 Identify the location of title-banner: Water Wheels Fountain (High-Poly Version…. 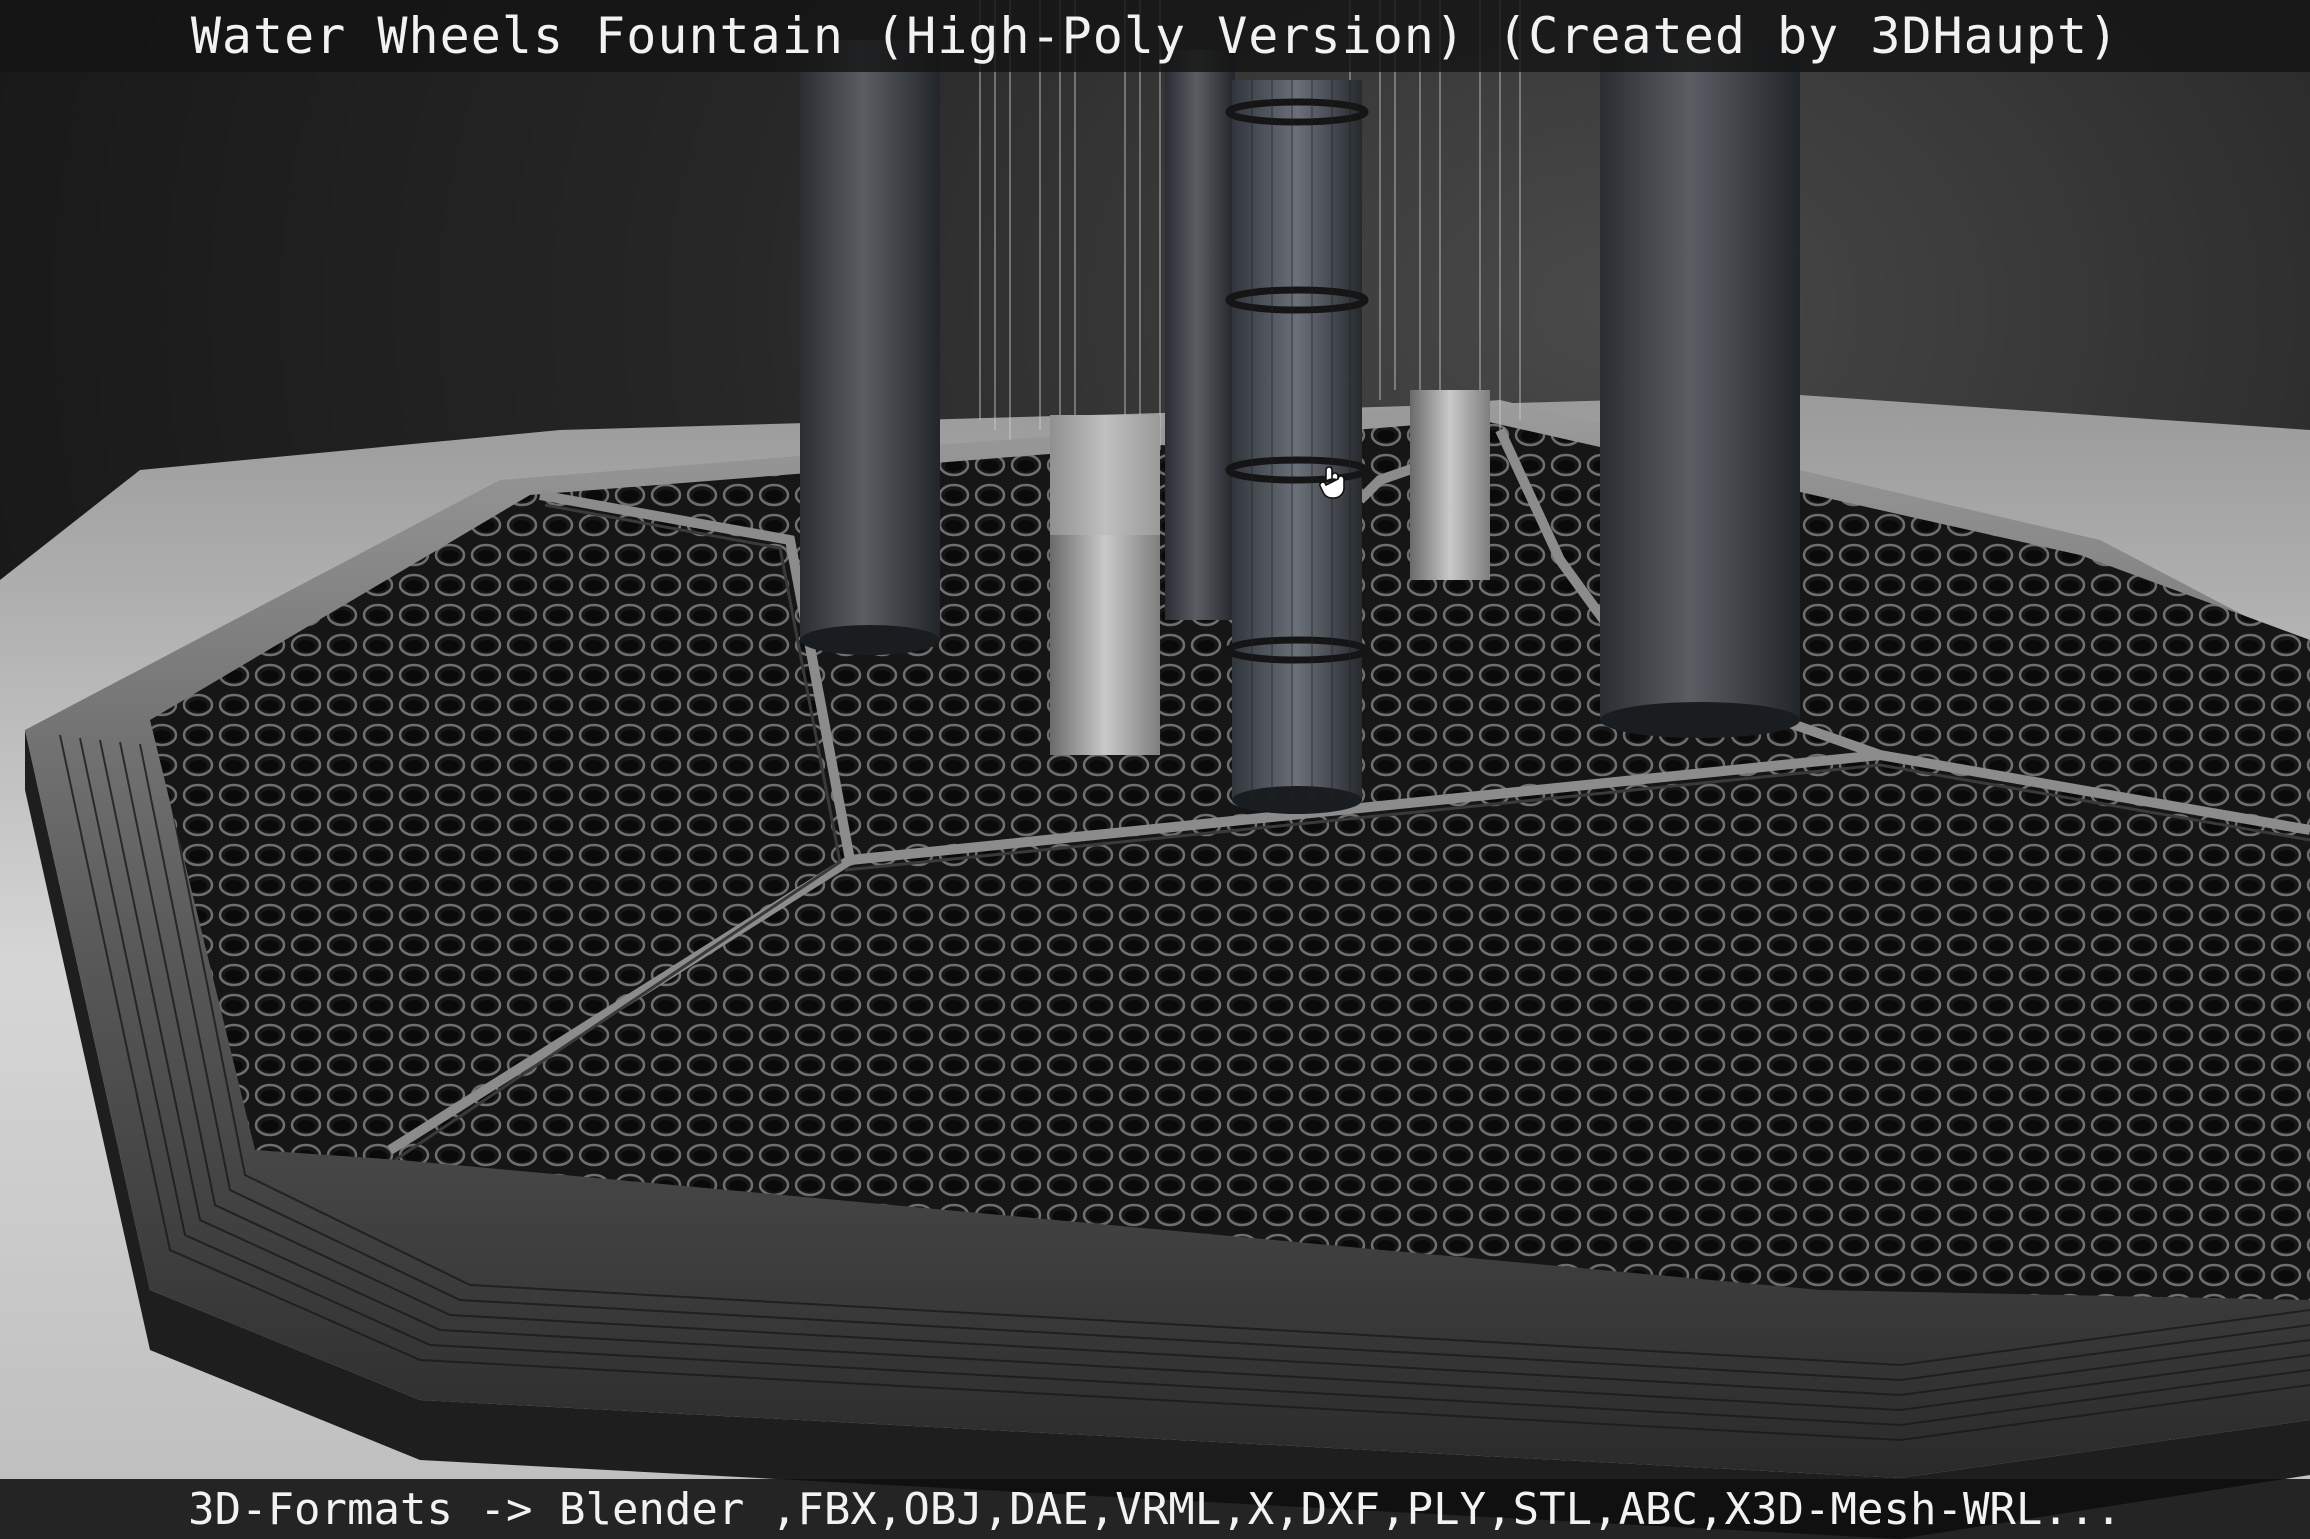
(1155, 36).